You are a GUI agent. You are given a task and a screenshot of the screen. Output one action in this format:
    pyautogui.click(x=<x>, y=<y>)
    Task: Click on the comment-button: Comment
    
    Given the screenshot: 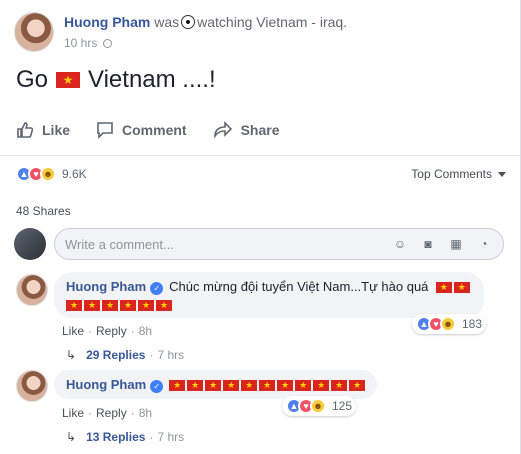 What is the action you would take?
    pyautogui.click(x=141, y=130)
    